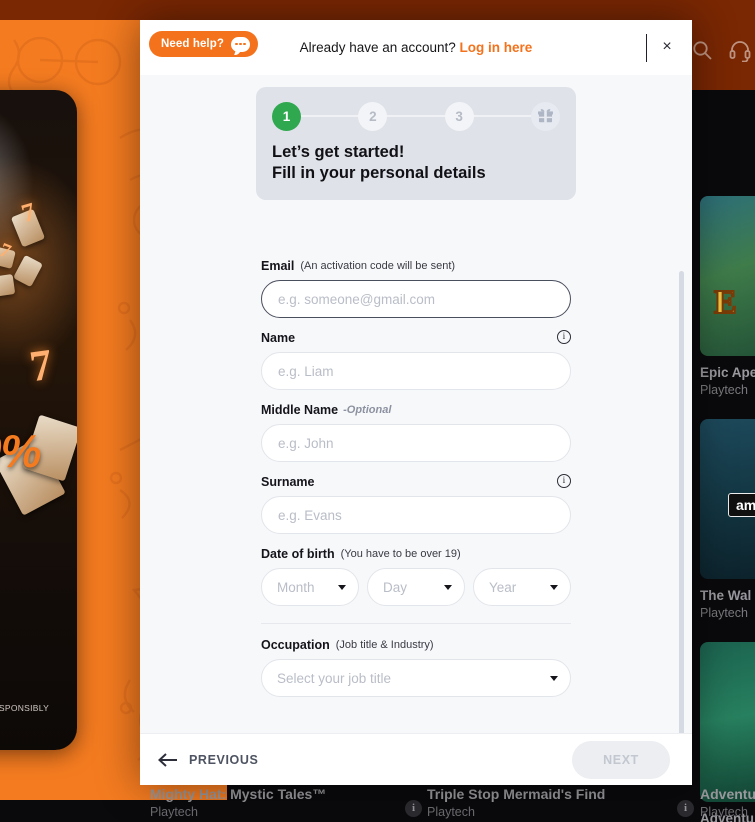 The image size is (755, 822). I want to click on name-label: Name, so click(278, 338).